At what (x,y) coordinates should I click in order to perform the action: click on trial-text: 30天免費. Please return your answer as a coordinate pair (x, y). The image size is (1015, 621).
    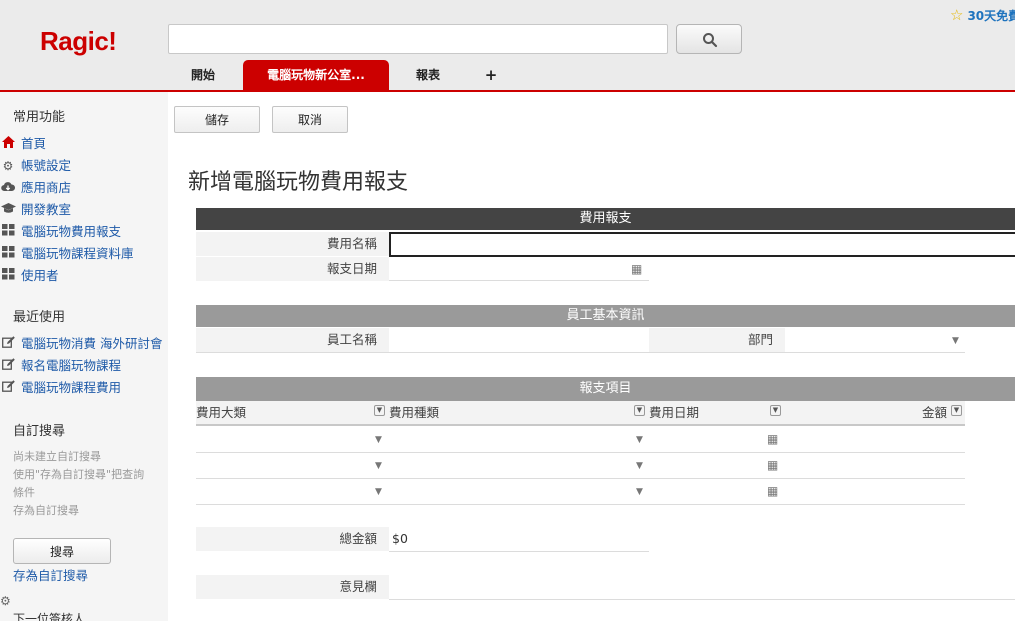
    Looking at the image, I should click on (991, 16).